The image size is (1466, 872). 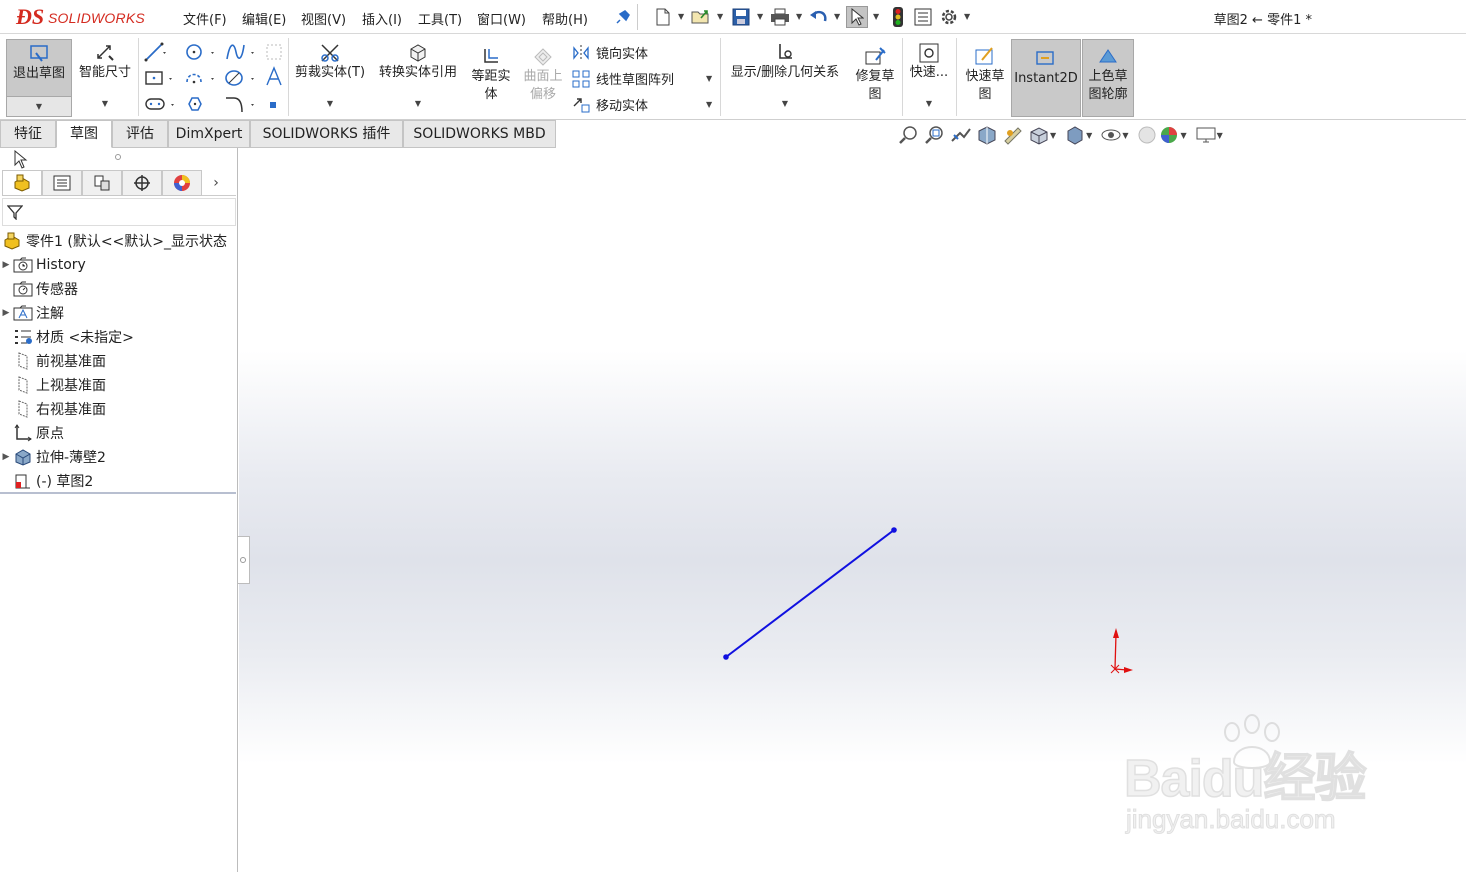 What do you see at coordinates (242, 104) in the screenshot?
I see `fillet-tool-icon` at bounding box center [242, 104].